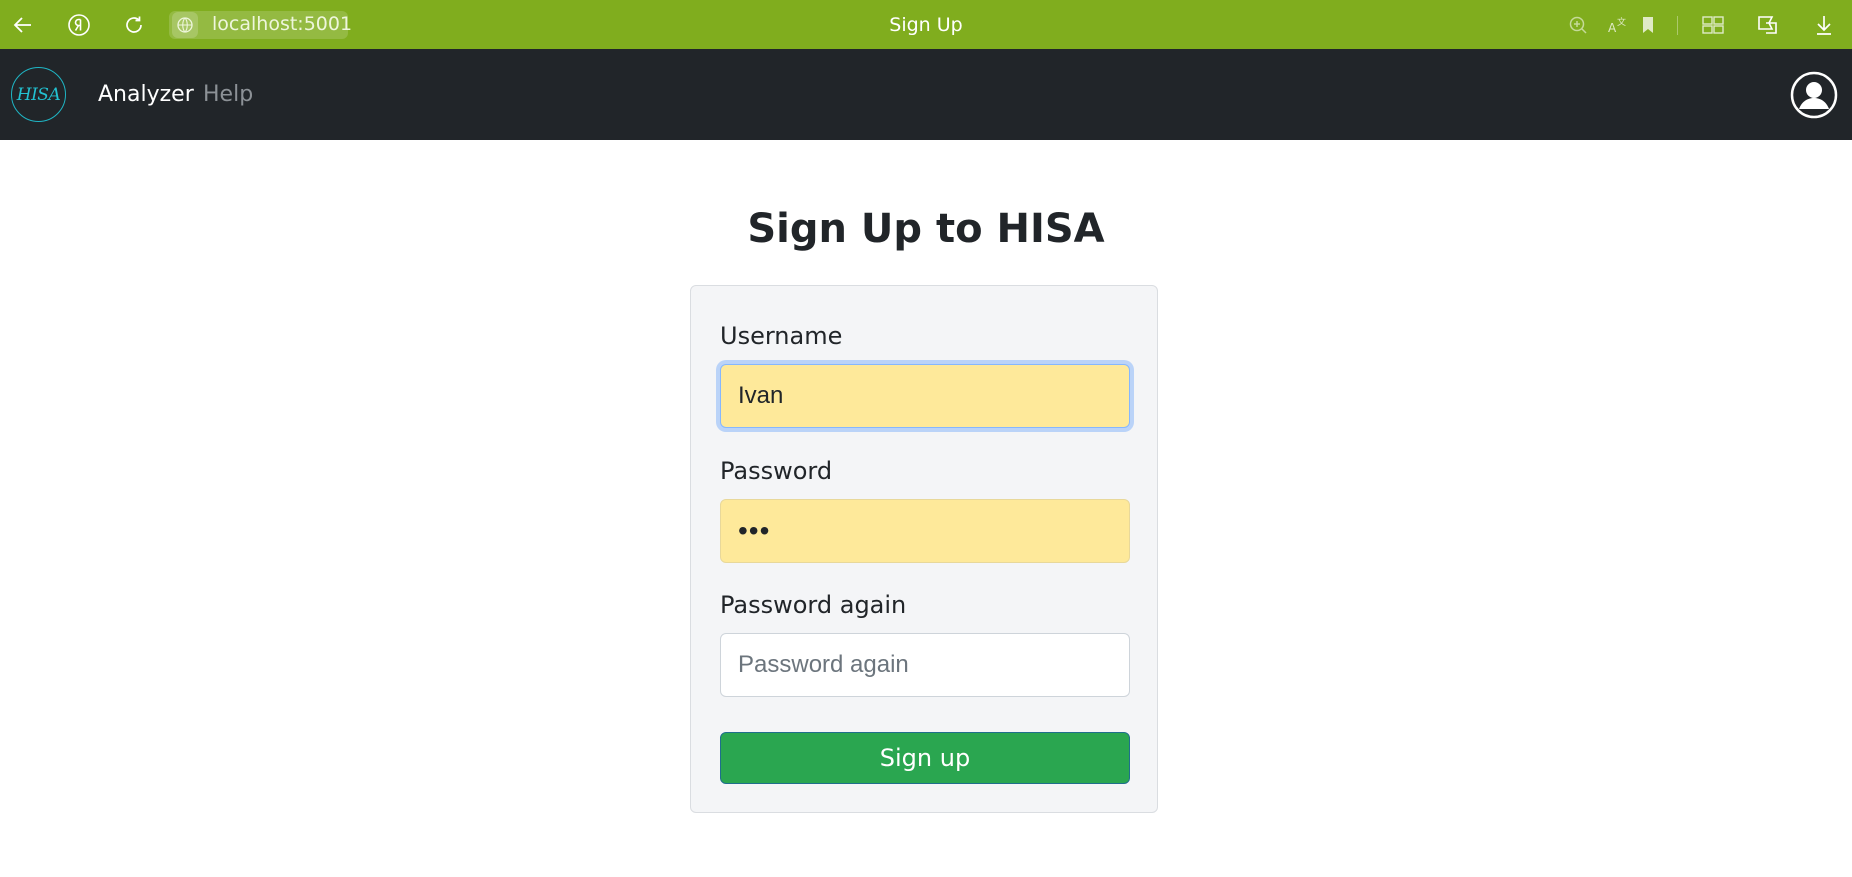 Image resolution: width=1852 pixels, height=877 pixels. I want to click on bookmark-icon, so click(1648, 25).